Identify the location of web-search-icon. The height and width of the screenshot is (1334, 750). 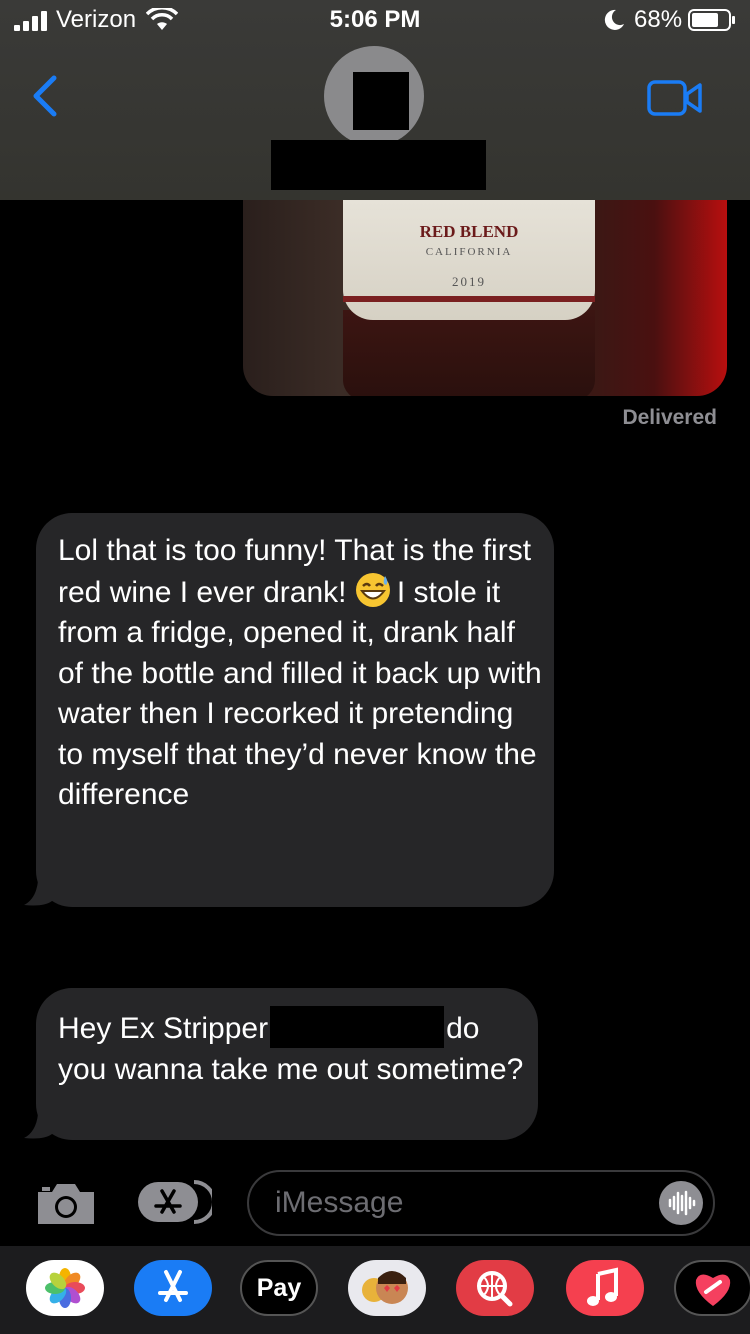
(495, 1289).